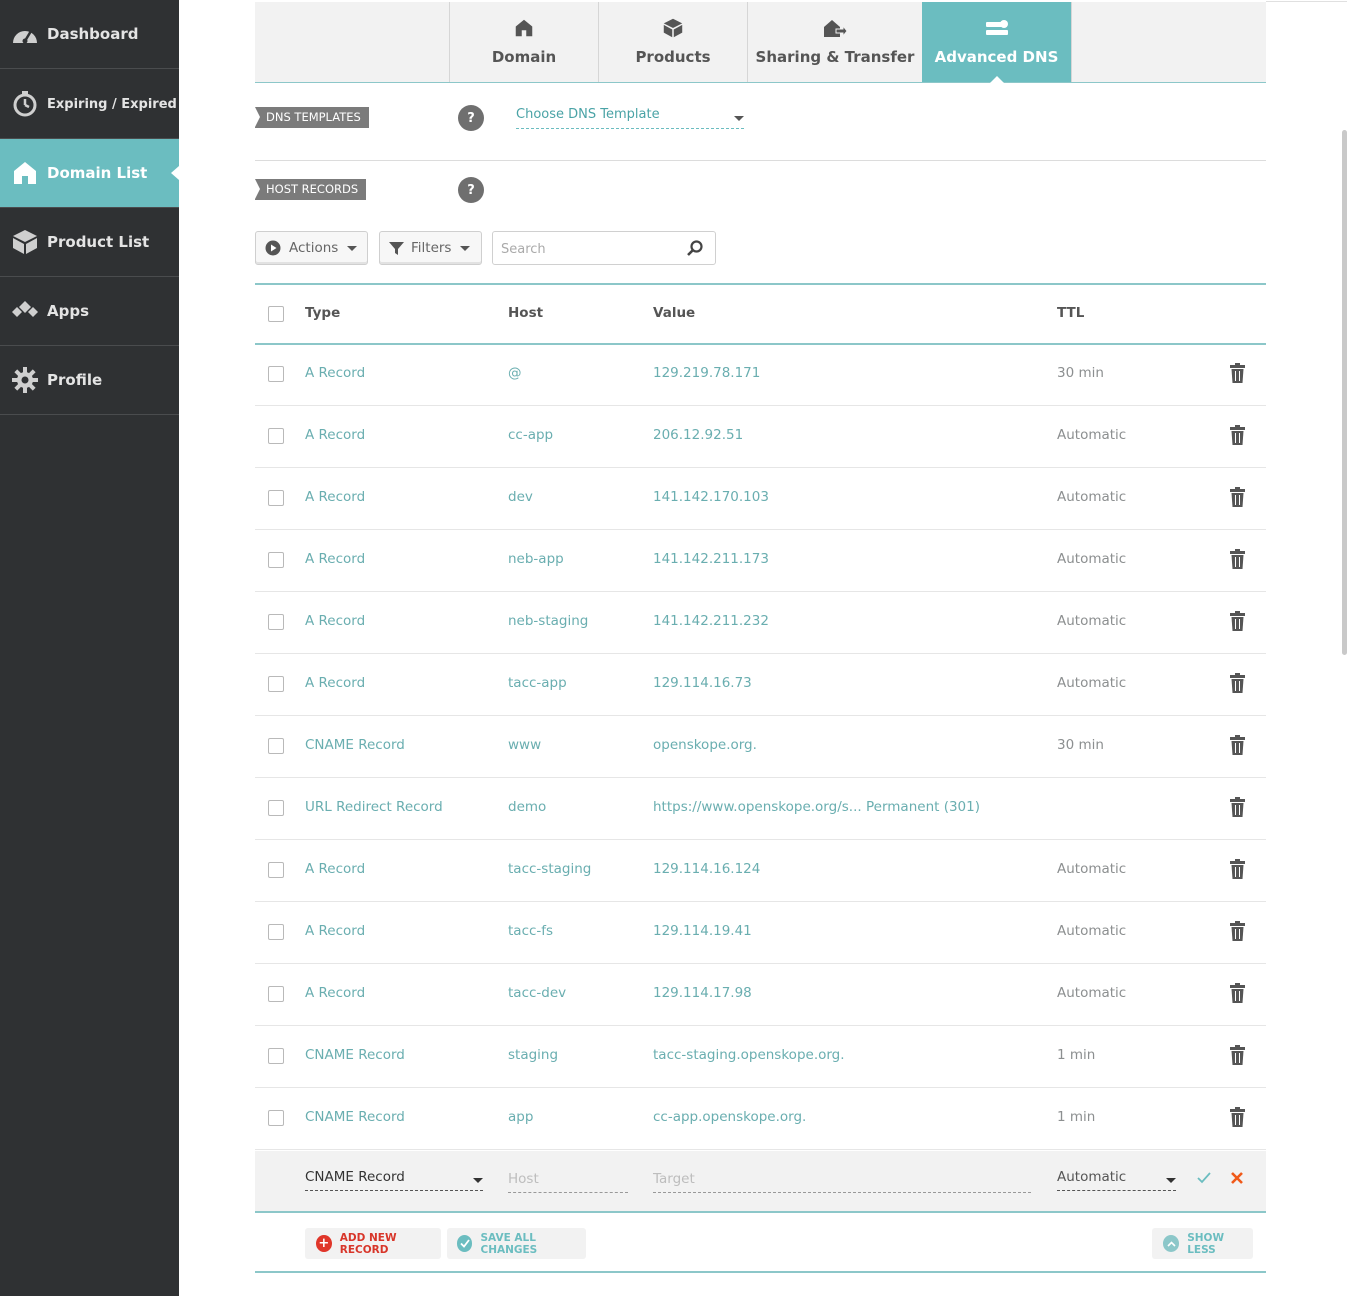  I want to click on sidebar-item-domain-list: Domain List, so click(89, 173).